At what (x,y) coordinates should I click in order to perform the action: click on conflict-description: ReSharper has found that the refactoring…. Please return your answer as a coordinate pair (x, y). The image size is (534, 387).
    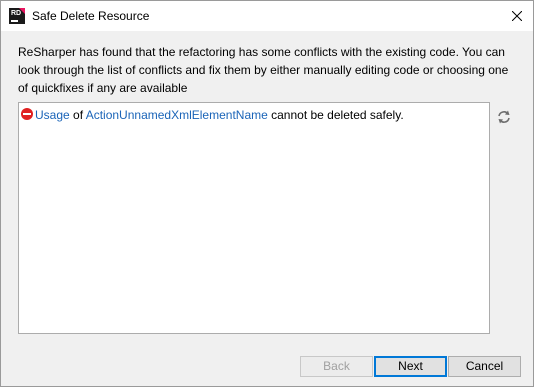
    Looking at the image, I should click on (263, 70).